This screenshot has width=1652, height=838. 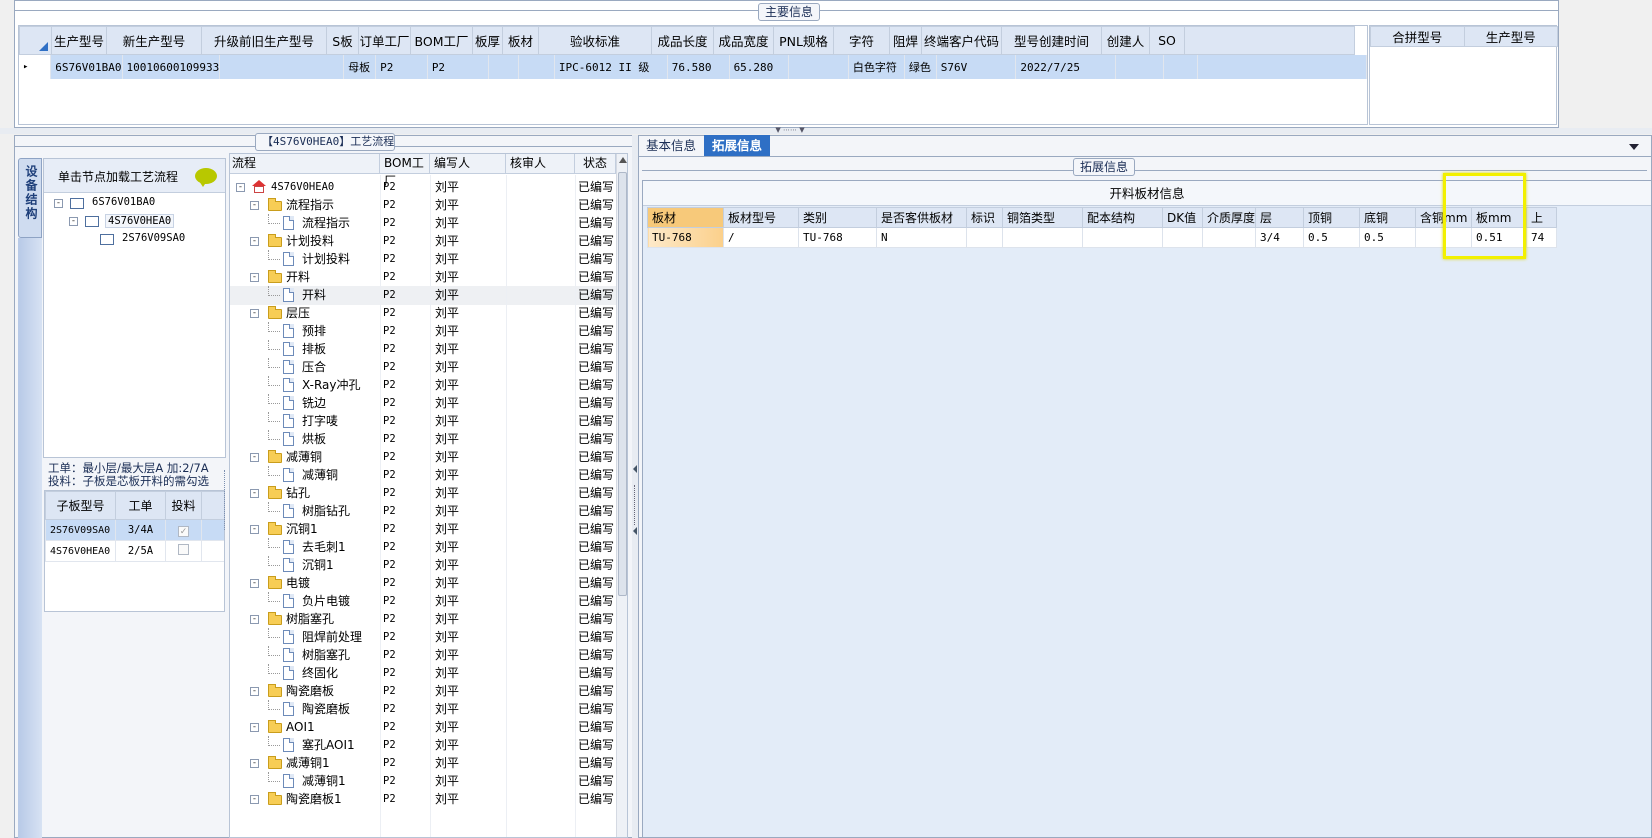 I want to click on sub-col-header: 投料, so click(x=183, y=505).